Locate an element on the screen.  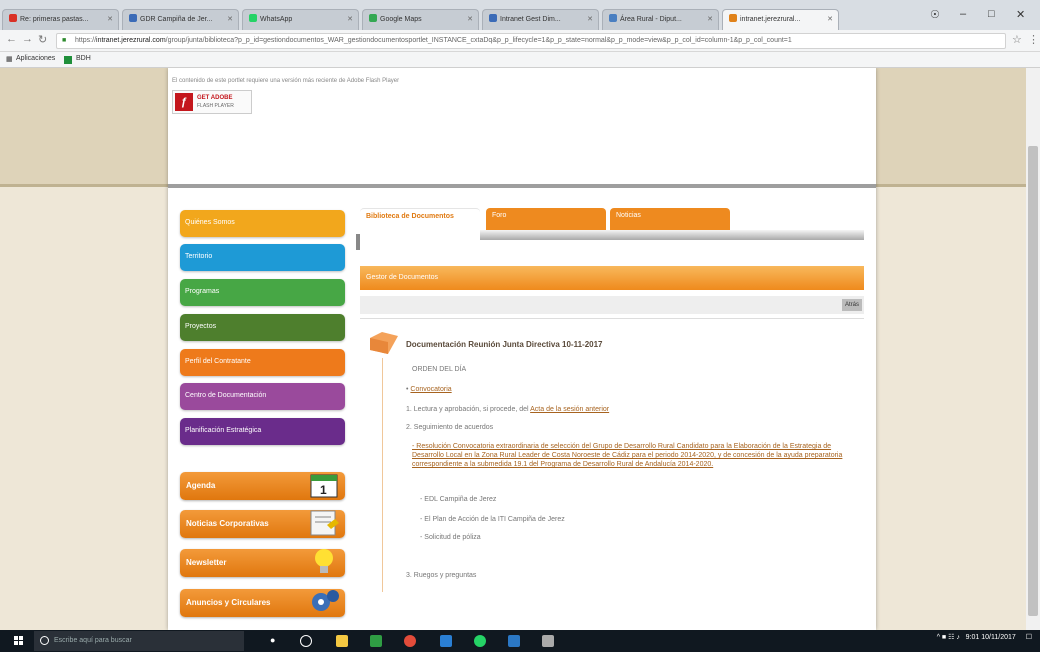
sub-item-edl: - EDL Campiña de Jerez is located at coordinates (458, 499).